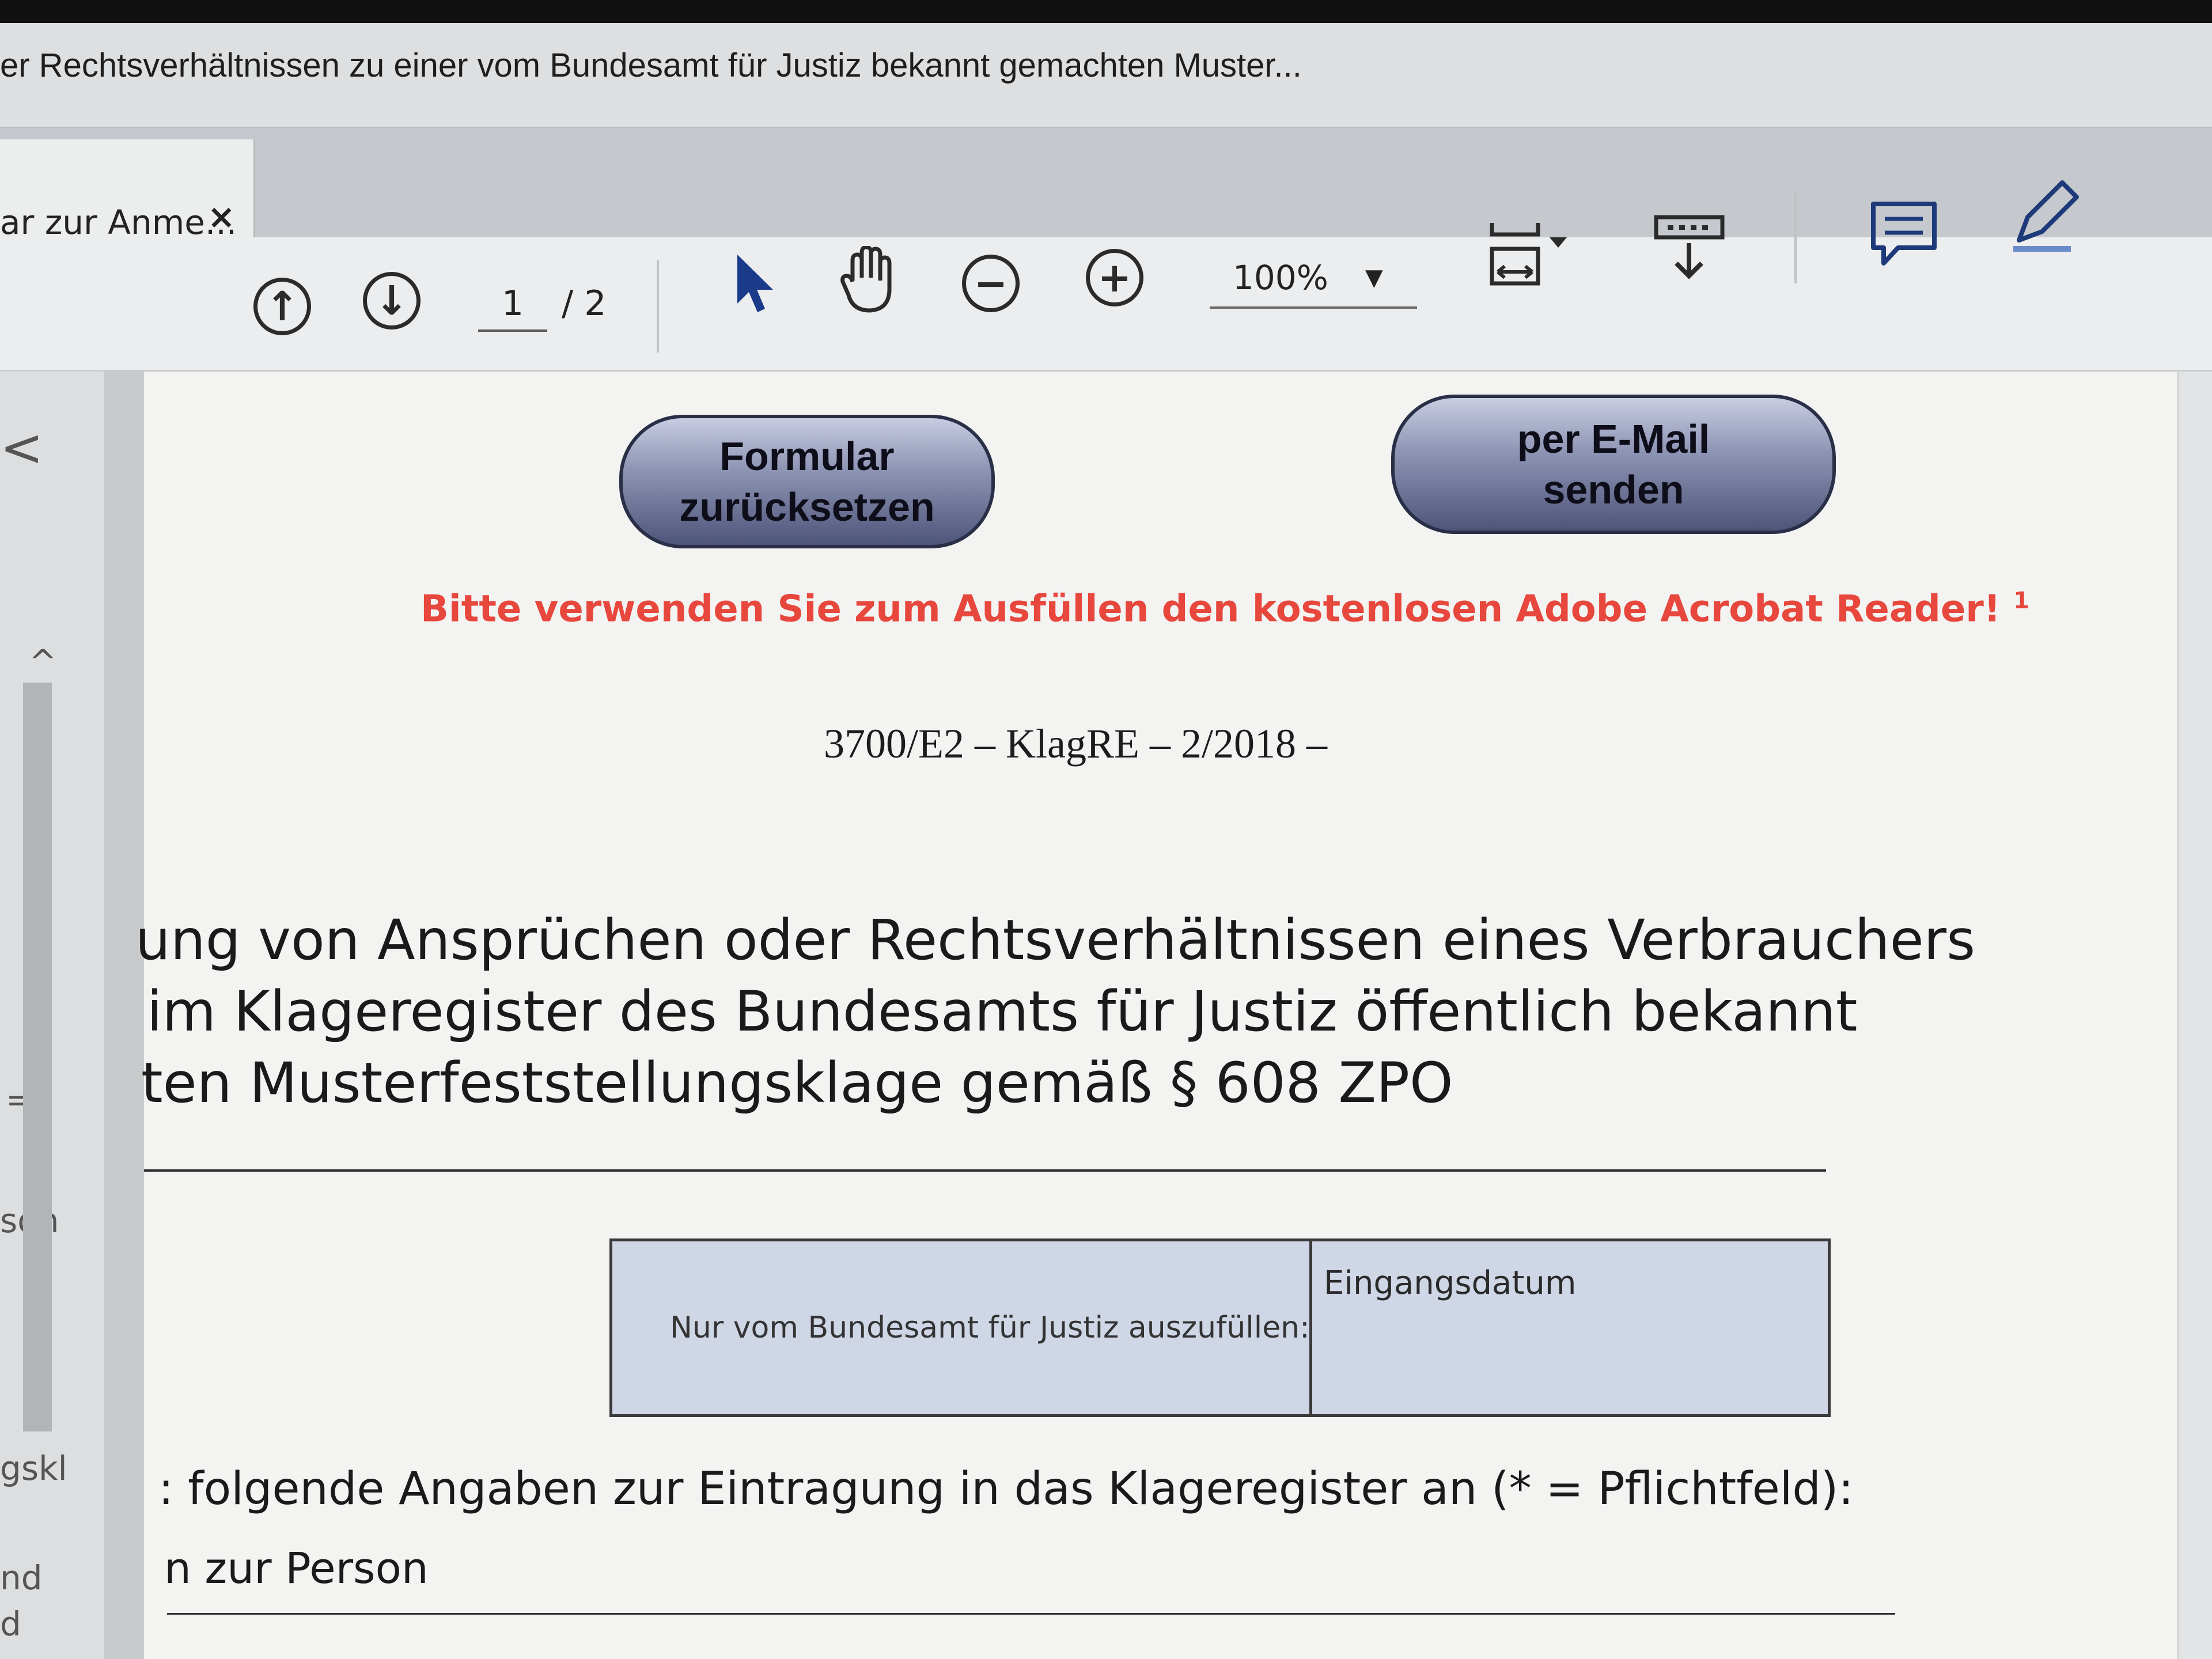 This screenshot has width=2212, height=1659. I want to click on arrow-down-icon: ↓, so click(392, 301).